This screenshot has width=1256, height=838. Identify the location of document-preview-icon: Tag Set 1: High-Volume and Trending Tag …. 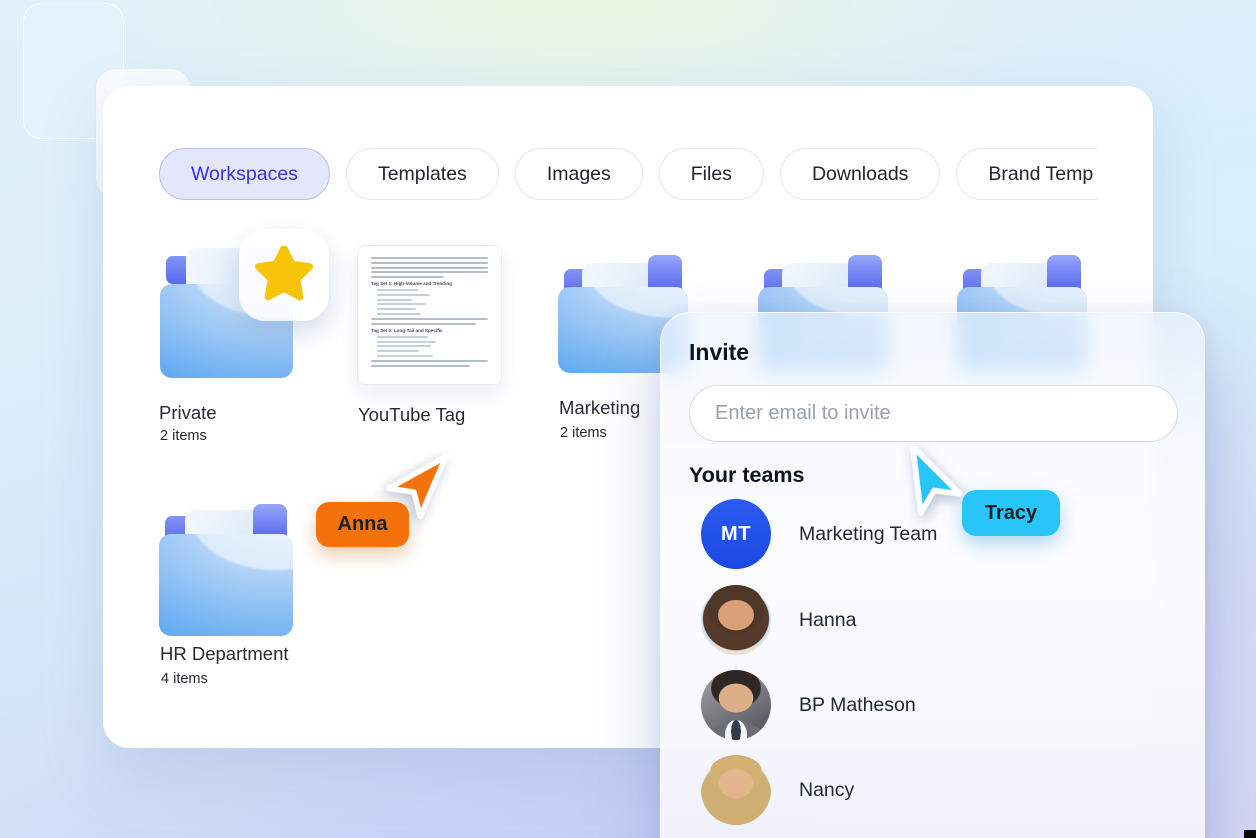
(429, 315).